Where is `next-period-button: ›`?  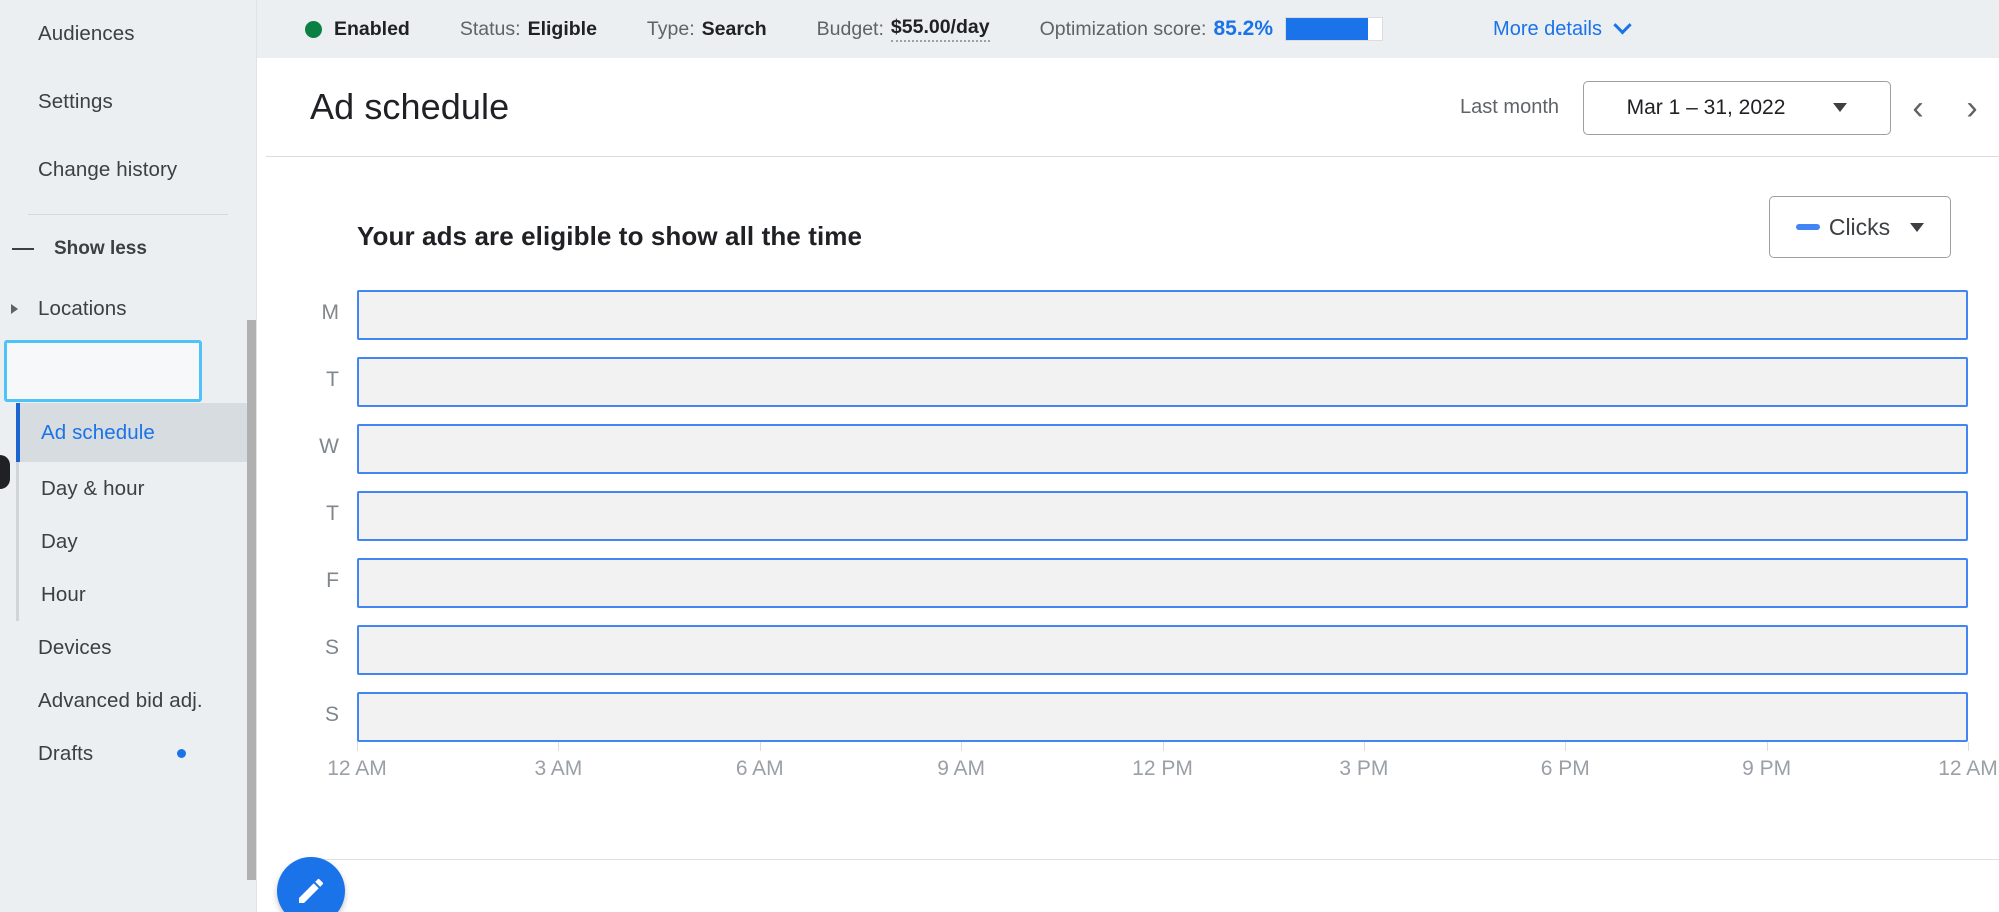 next-period-button: › is located at coordinates (1972, 108).